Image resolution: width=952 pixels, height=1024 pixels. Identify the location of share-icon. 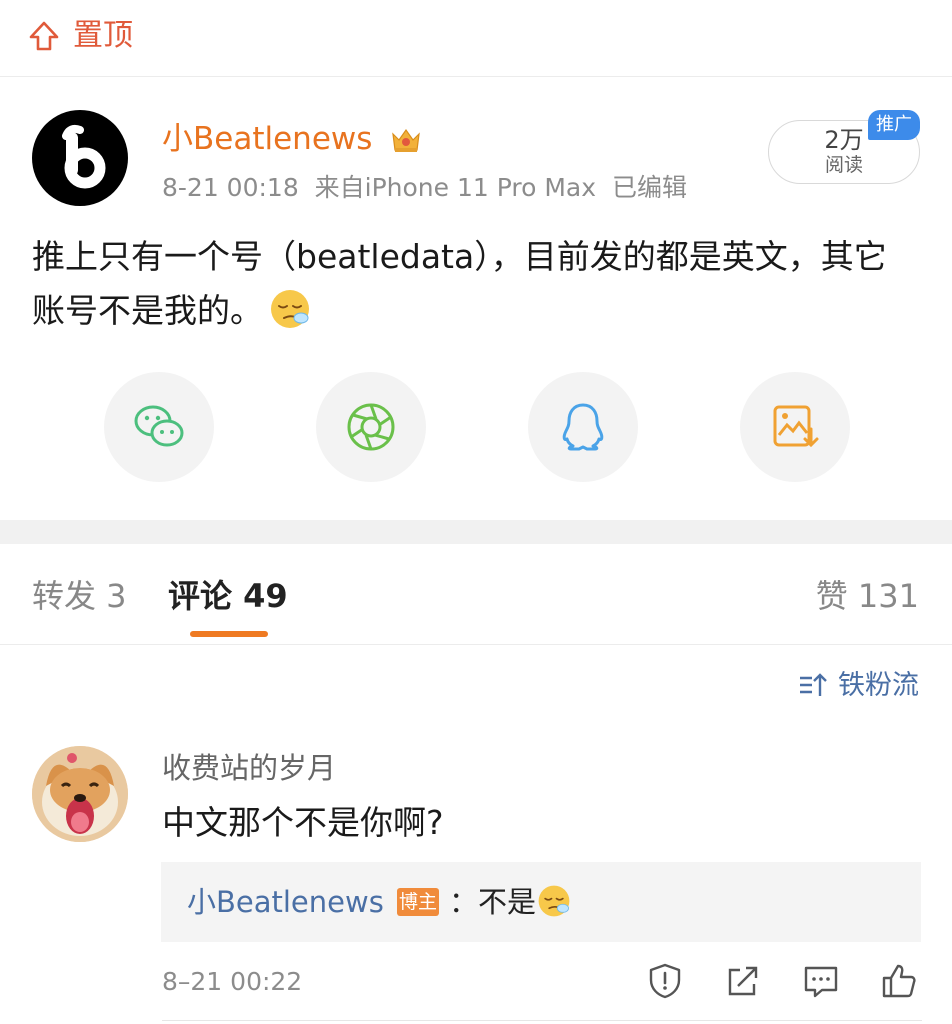
(743, 981).